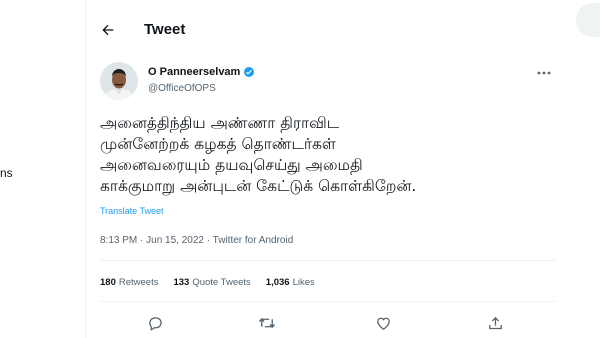 The width and height of the screenshot is (600, 338). Describe the element at coordinates (221, 282) in the screenshot. I see `quotes-label: Quote Tweets` at that location.